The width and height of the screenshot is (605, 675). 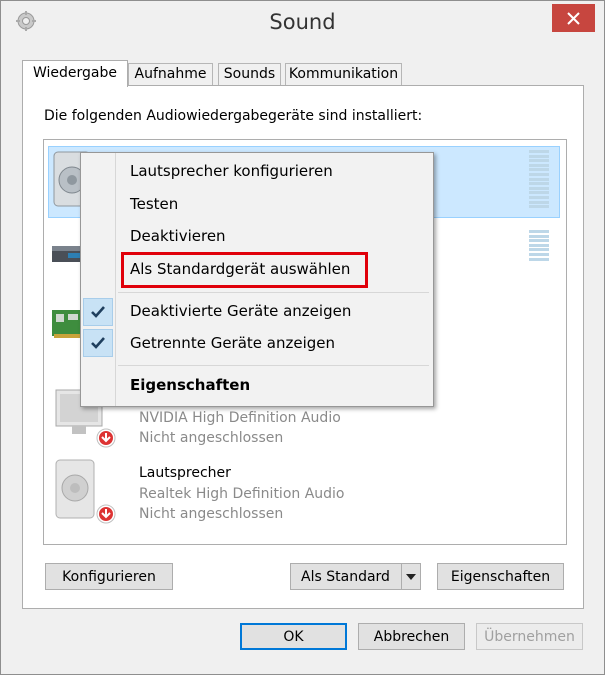 I want to click on menu-item-show-disconnected-devices: Getrennte Geräte anzeigen, so click(x=232, y=343).